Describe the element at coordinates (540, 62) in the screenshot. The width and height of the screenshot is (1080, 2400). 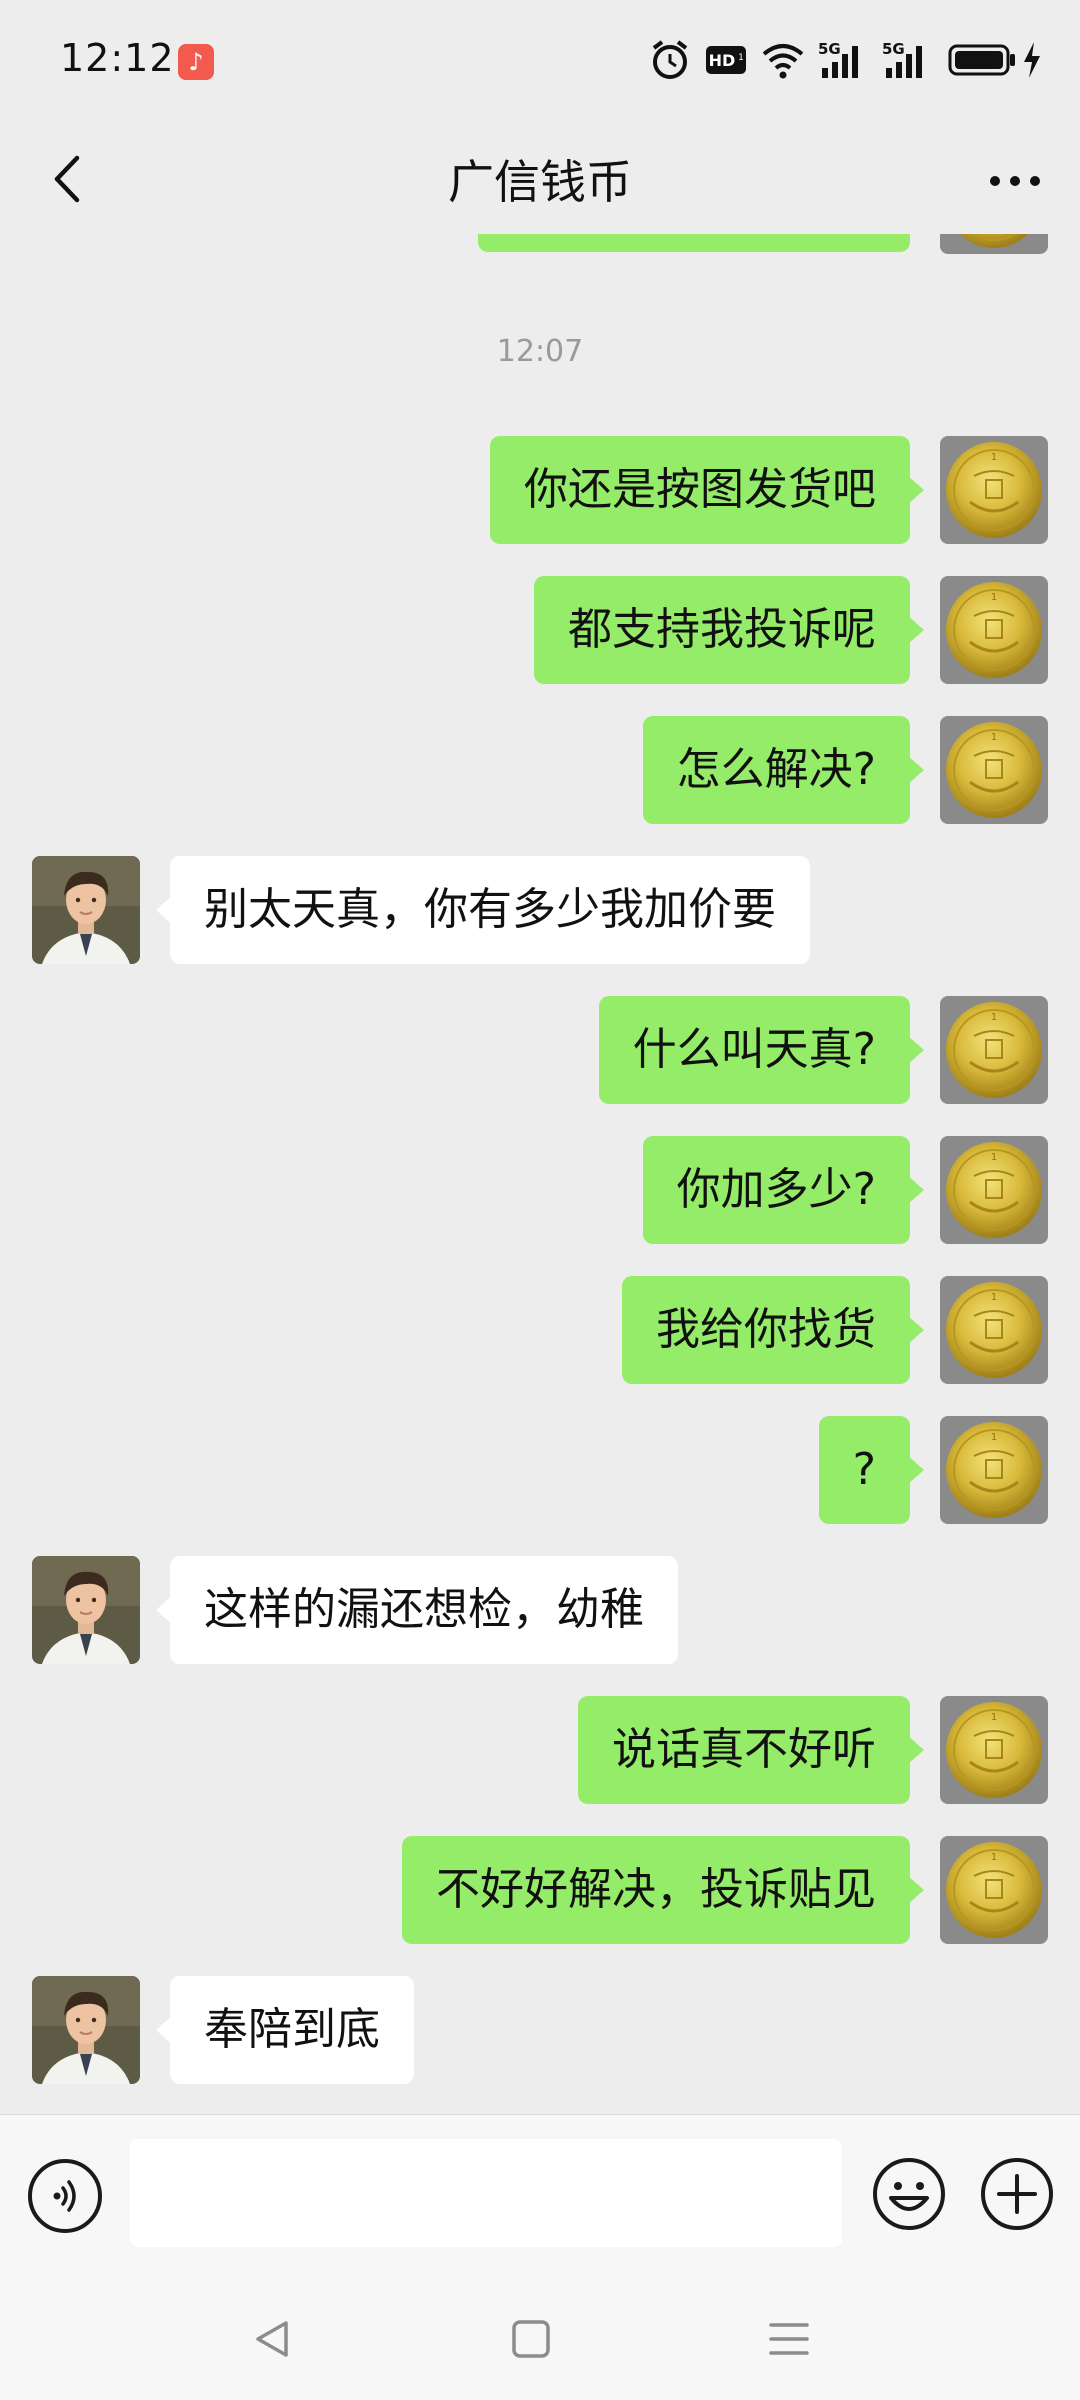
I see `status-bar: 12:12 ♪ HD 1 5G 5G` at that location.